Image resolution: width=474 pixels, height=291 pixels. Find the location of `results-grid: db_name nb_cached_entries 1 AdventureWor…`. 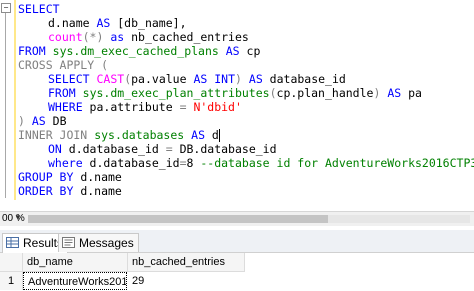

results-grid: db_name nb_cached_entries 1 AdventureWor… is located at coordinates (237, 272).